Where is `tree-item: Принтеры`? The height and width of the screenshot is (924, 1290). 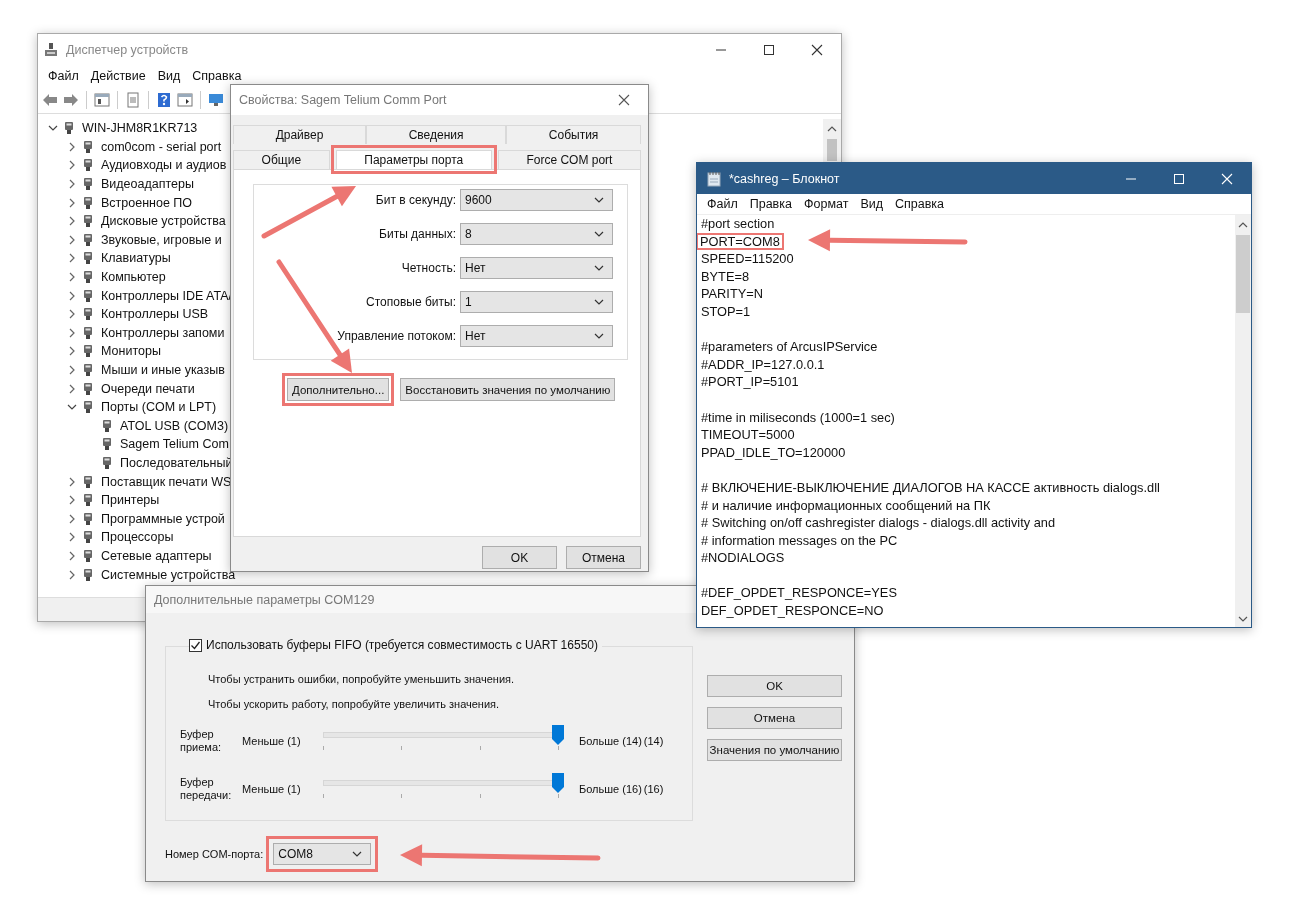
tree-item: Принтеры is located at coordinates (130, 500).